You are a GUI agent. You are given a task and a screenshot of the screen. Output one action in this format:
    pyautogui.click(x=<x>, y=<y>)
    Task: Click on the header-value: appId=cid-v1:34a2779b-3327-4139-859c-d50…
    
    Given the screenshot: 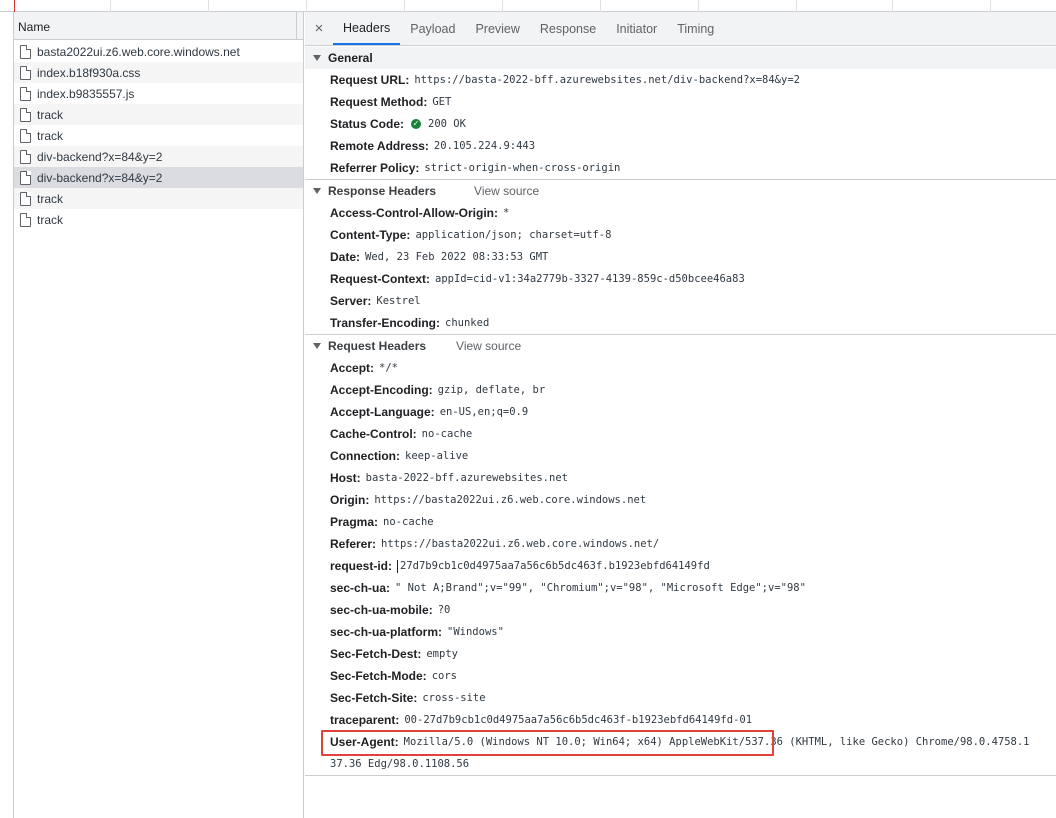 What is the action you would take?
    pyautogui.click(x=590, y=279)
    